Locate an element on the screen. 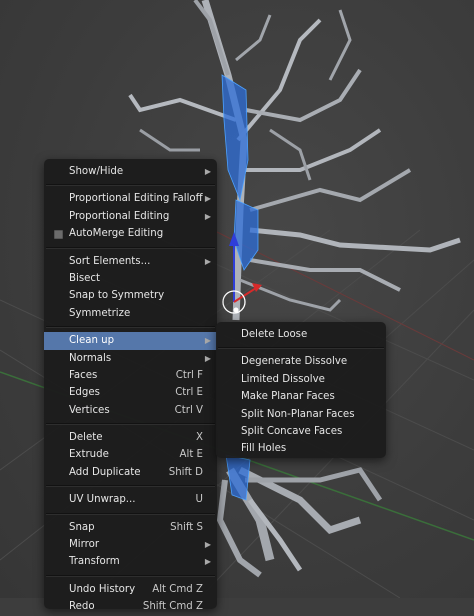  menu-item-label: Edges is located at coordinates (84, 393).